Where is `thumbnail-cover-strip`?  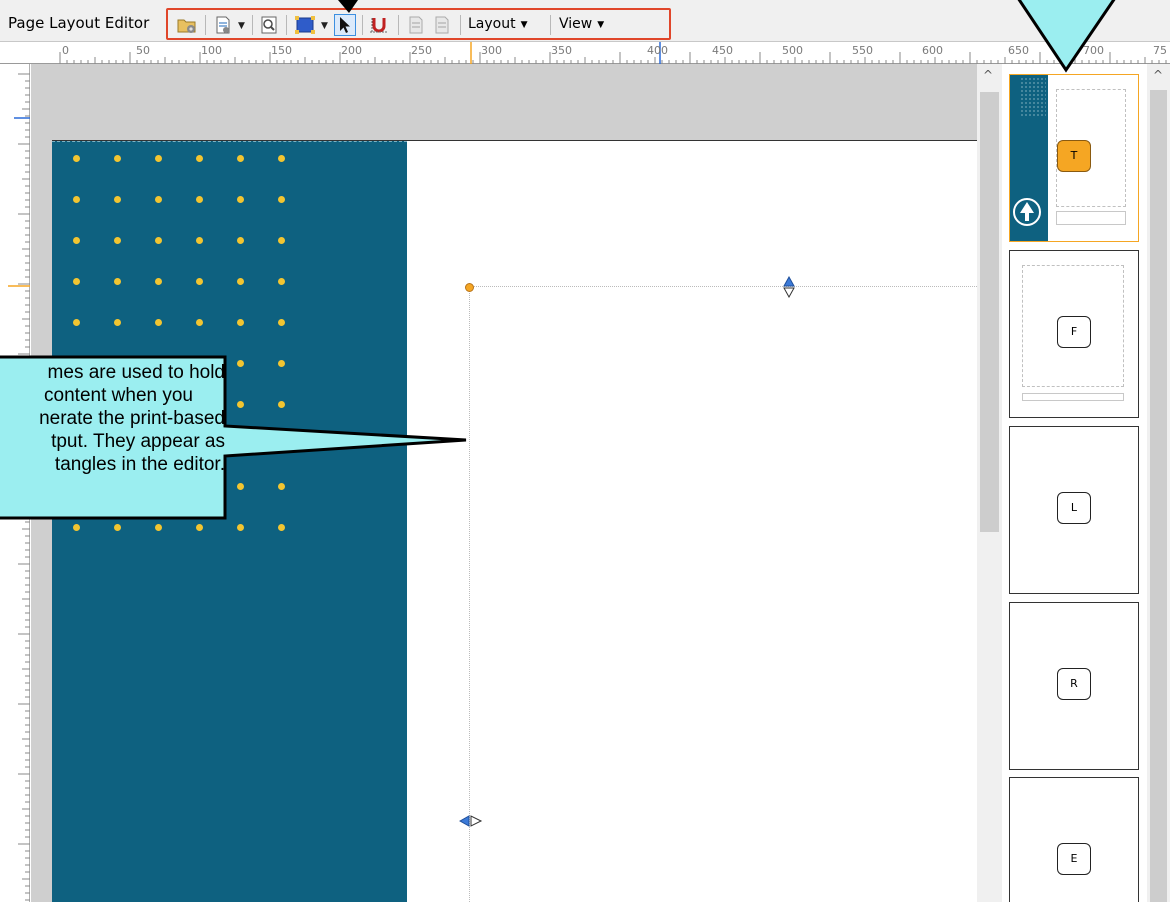 thumbnail-cover-strip is located at coordinates (1029, 158).